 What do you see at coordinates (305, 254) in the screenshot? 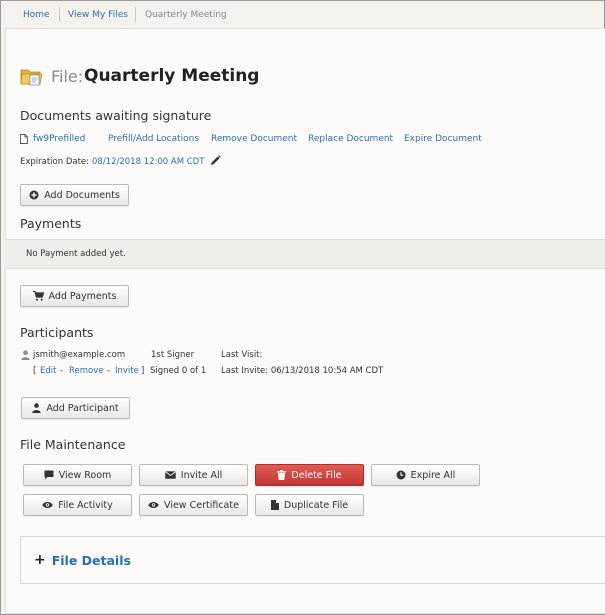
I see `payments-list: No Payment added yet.` at bounding box center [305, 254].